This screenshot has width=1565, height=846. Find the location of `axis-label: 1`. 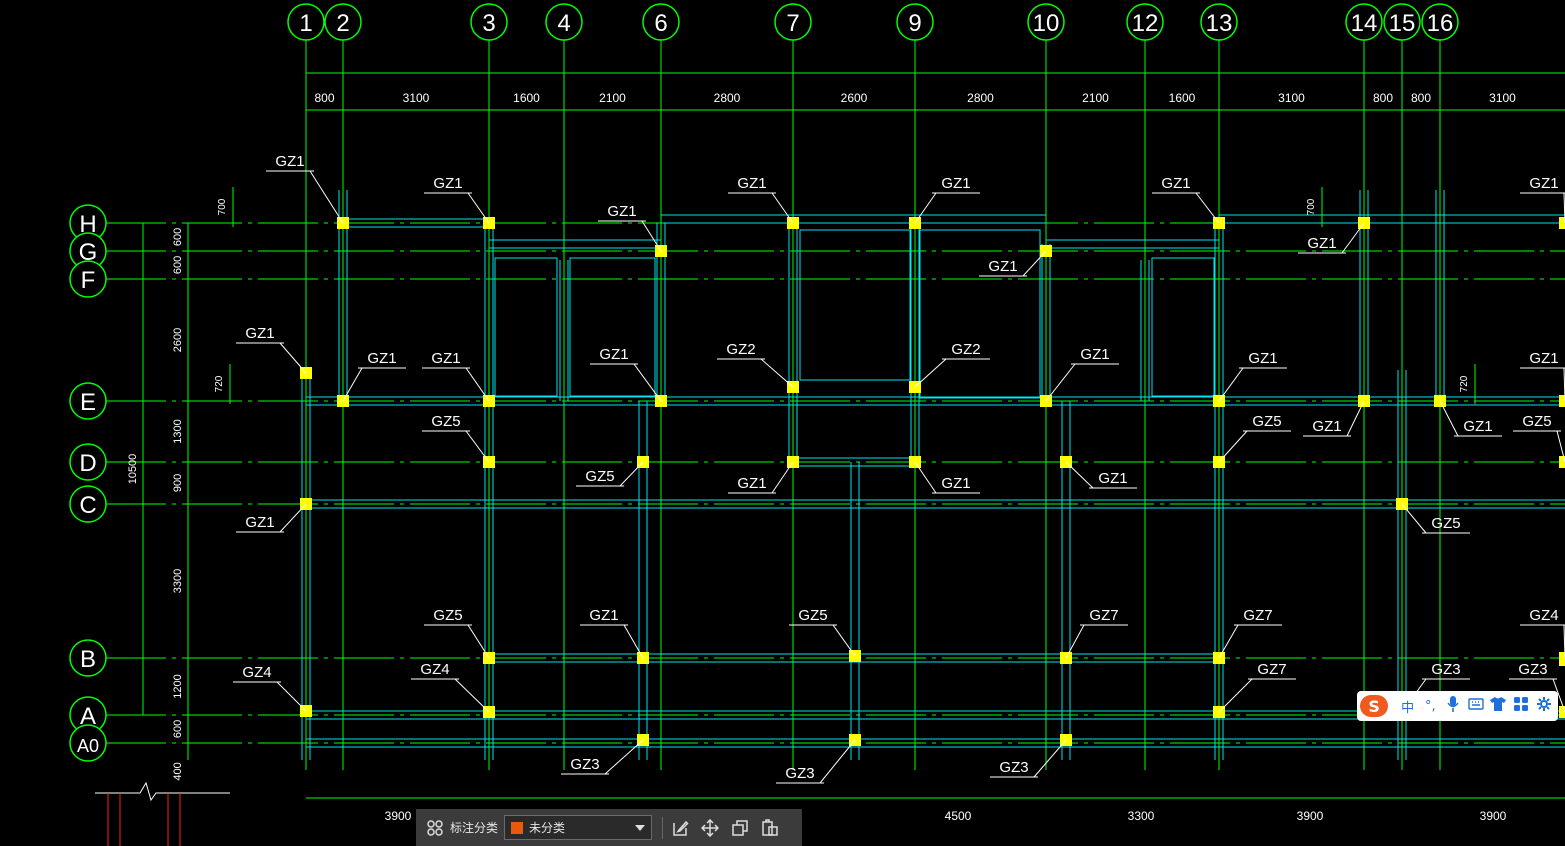

axis-label: 1 is located at coordinates (305, 23).